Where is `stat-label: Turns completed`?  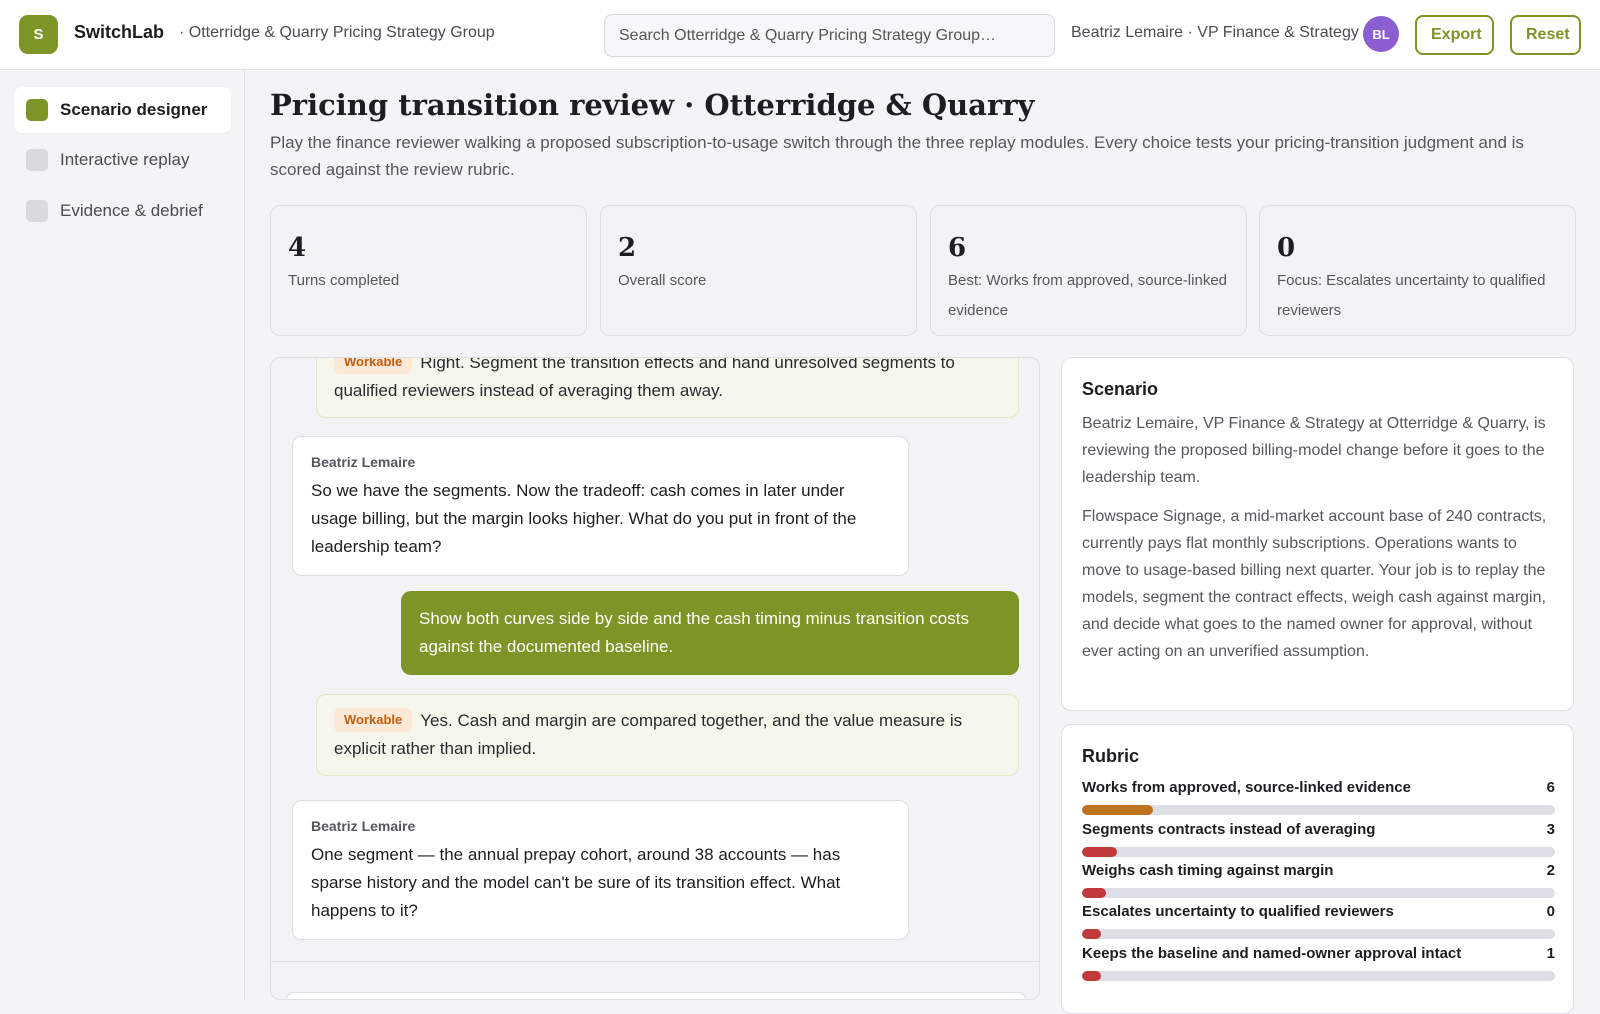
stat-label: Turns completed is located at coordinates (344, 280).